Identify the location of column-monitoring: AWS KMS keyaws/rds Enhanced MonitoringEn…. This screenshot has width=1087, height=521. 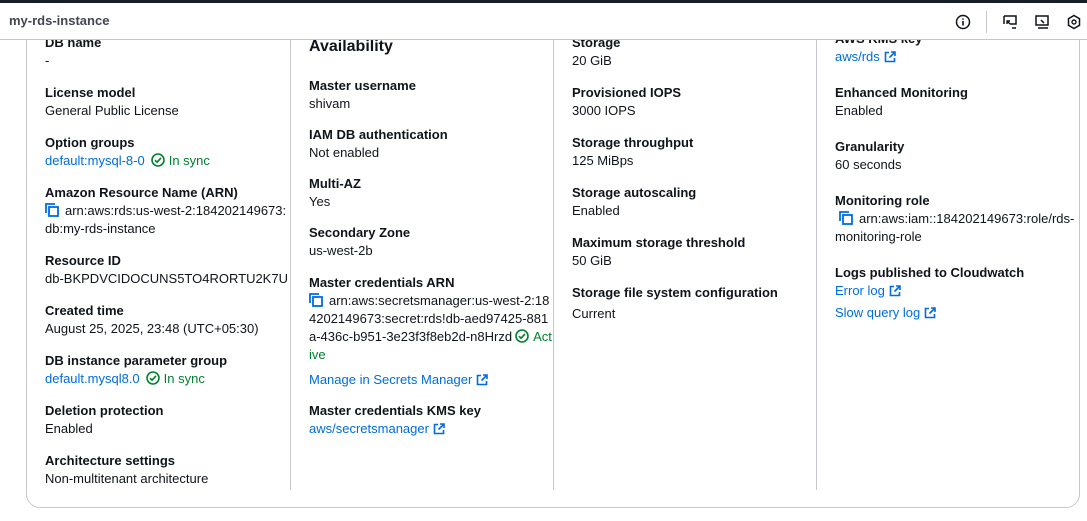
(957, 185).